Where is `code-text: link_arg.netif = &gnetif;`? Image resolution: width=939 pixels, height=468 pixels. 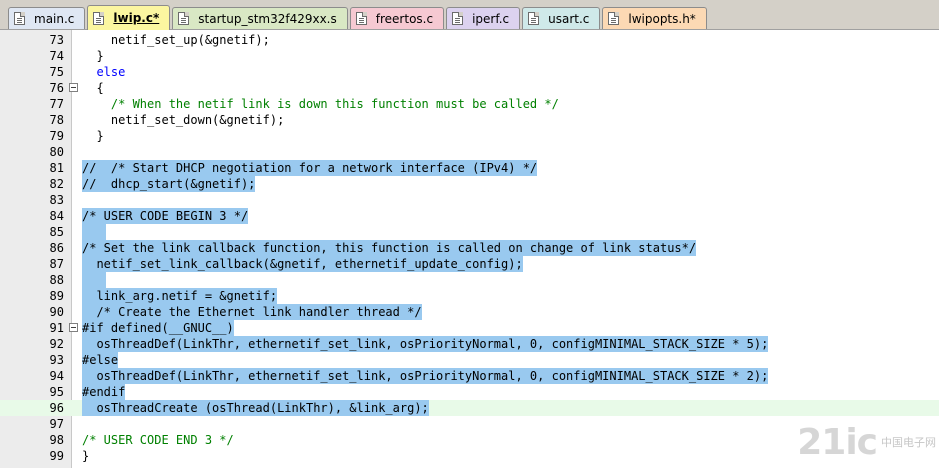
code-text: link_arg.netif = &gnetif; is located at coordinates (180, 296).